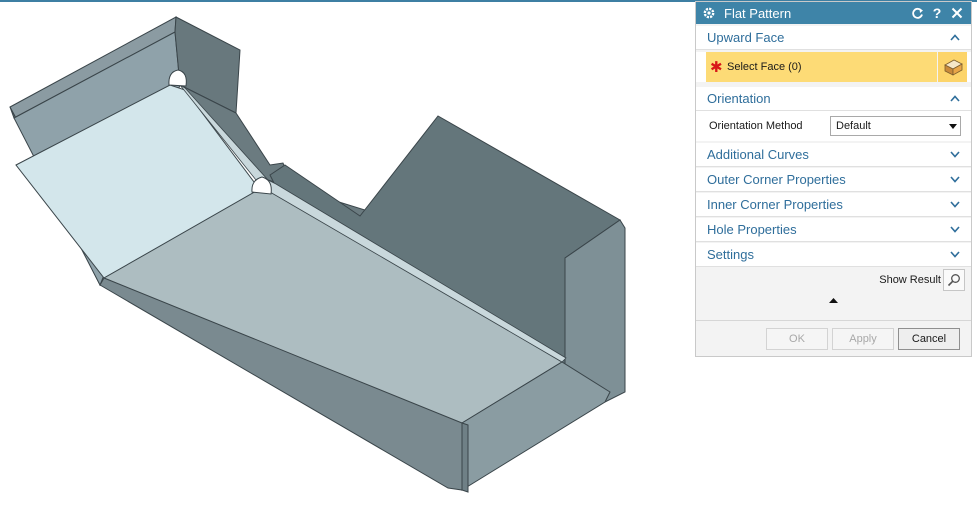  What do you see at coordinates (776, 179) in the screenshot?
I see `group-outer-corner-properties-label: Outer Corner Properties` at bounding box center [776, 179].